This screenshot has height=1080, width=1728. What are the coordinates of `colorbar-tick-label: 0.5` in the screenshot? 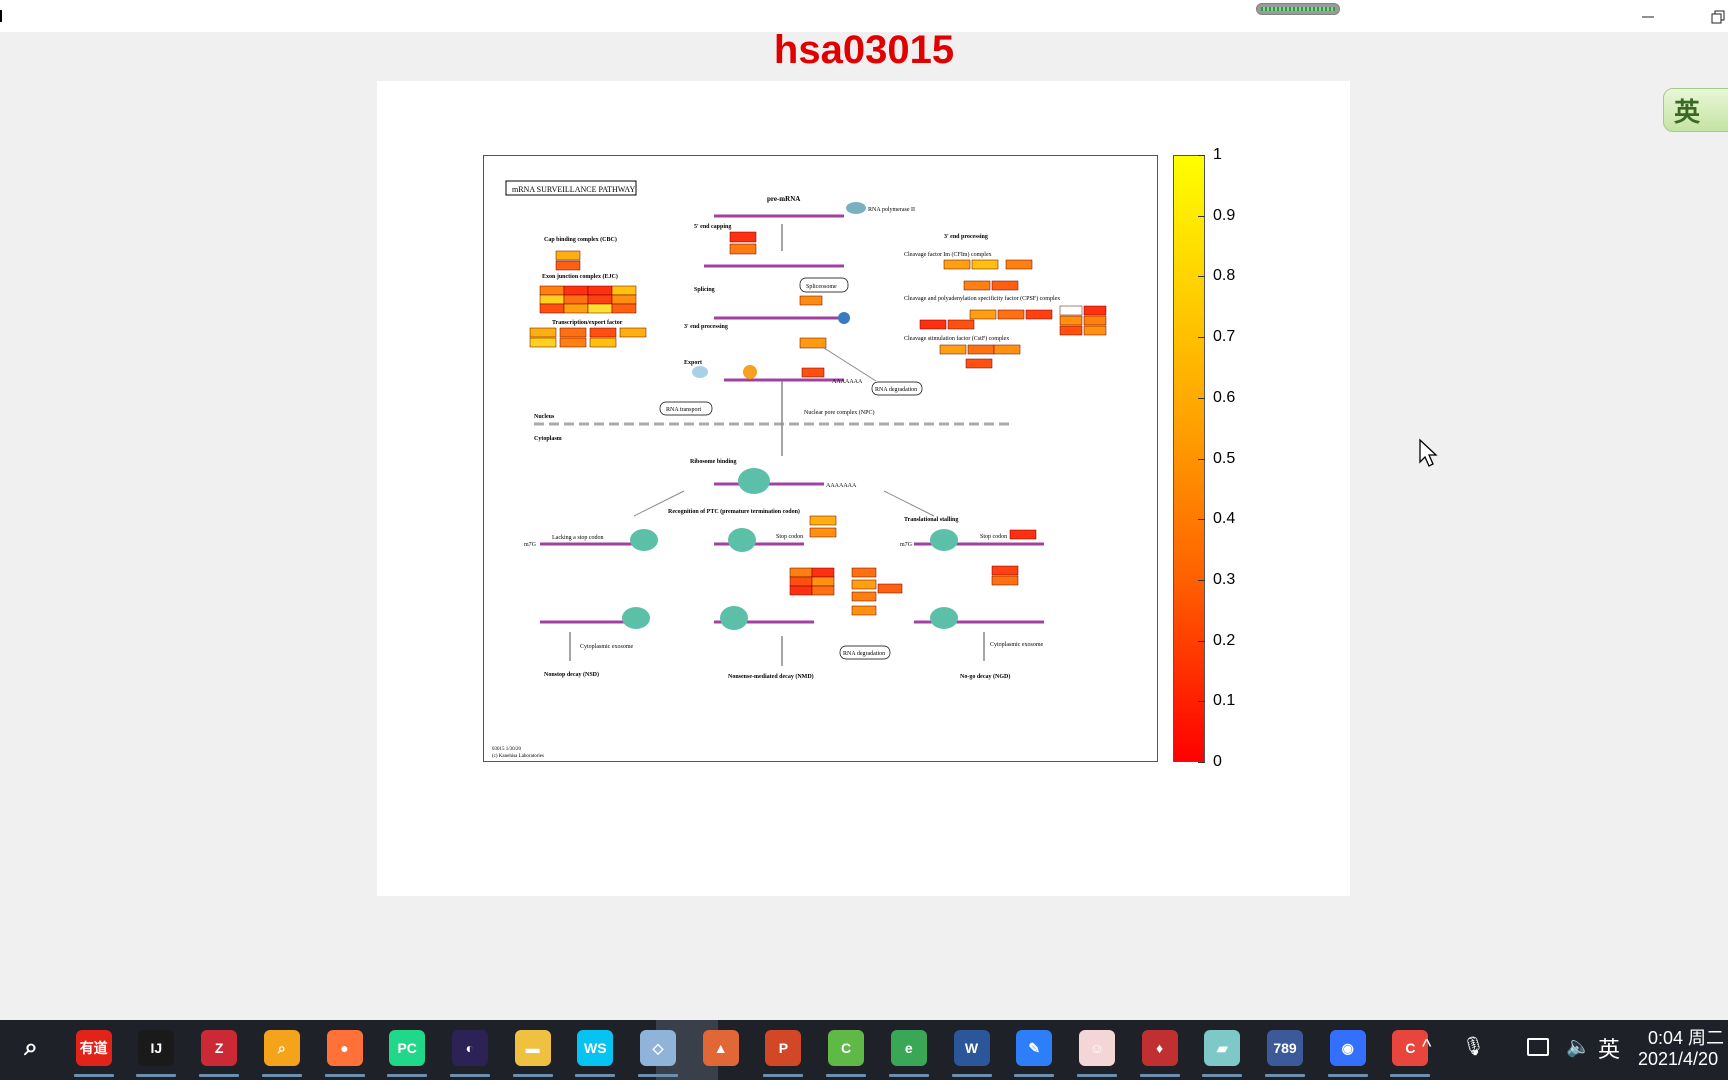 It's located at (1224, 458).